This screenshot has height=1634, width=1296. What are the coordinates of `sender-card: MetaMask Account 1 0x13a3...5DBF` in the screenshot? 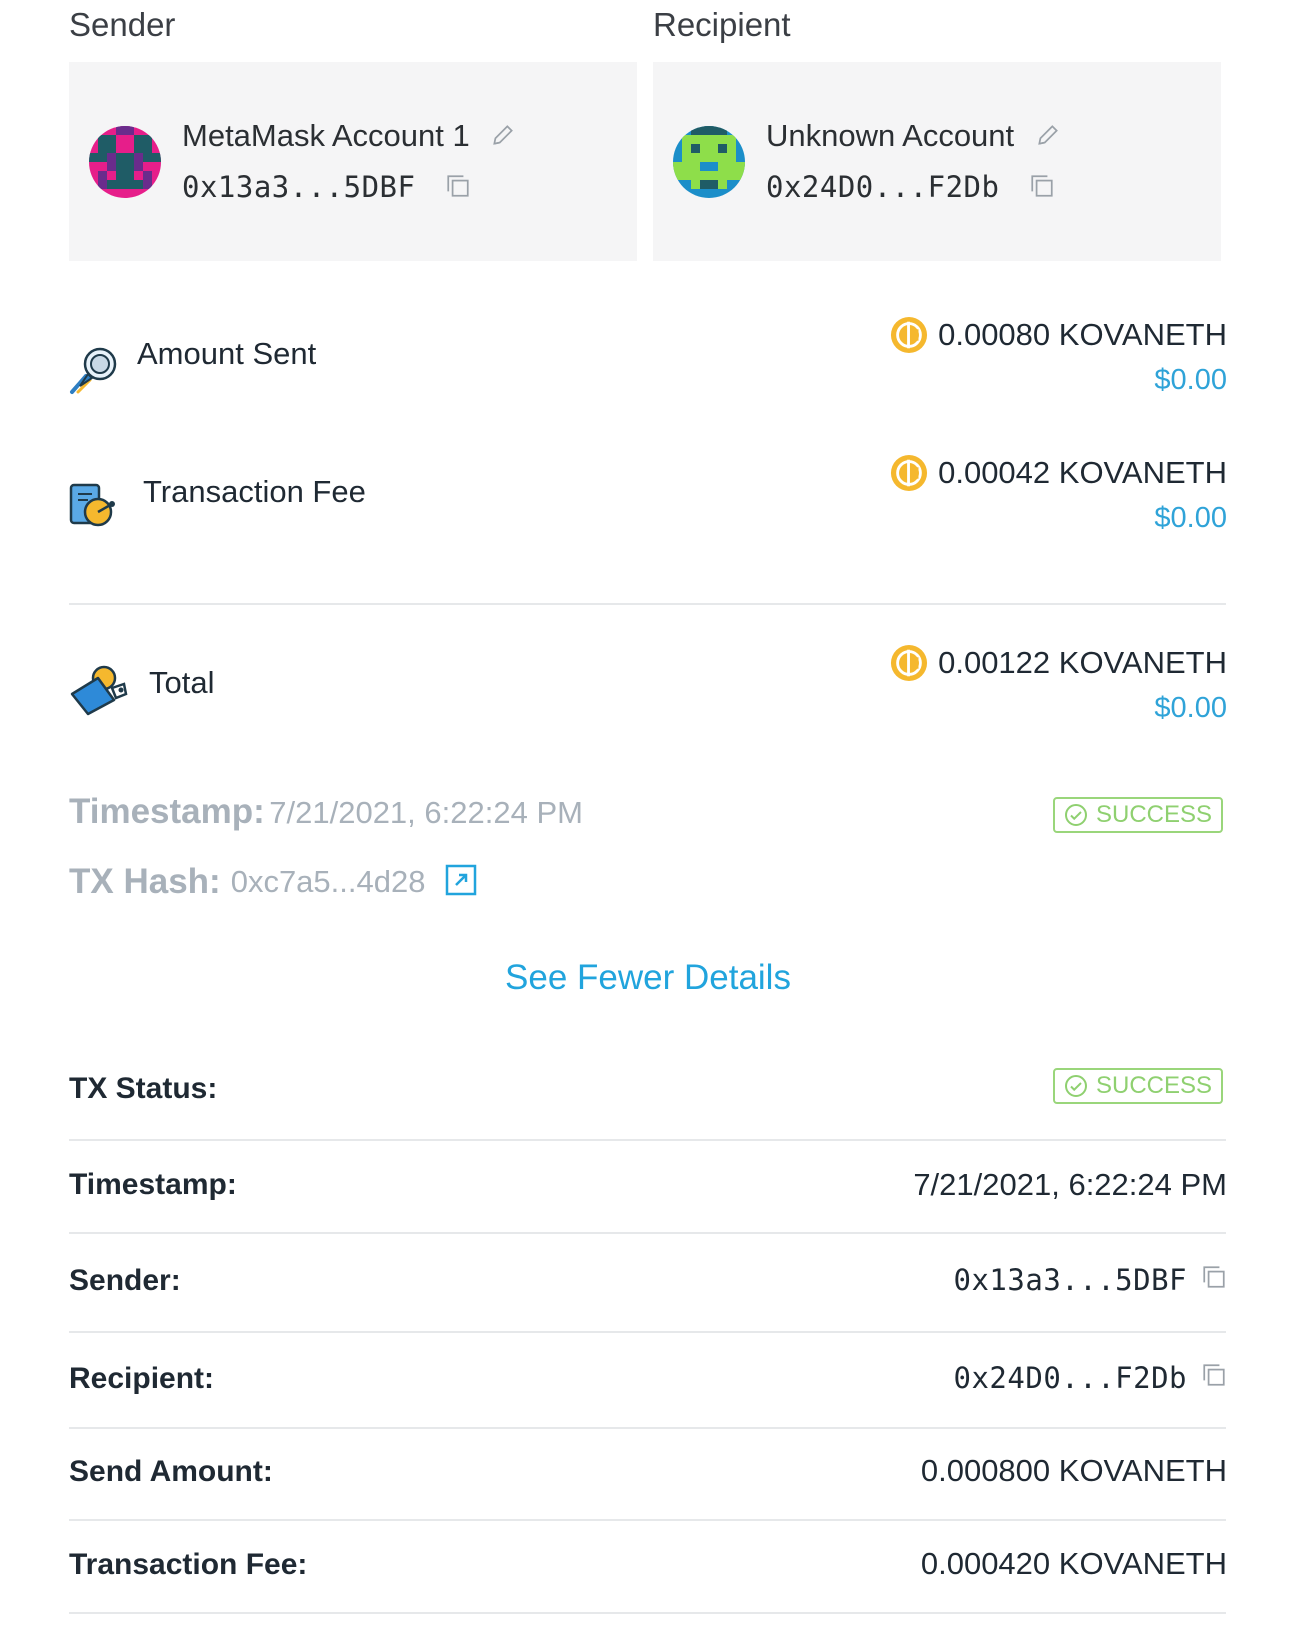 It's located at (353, 161).